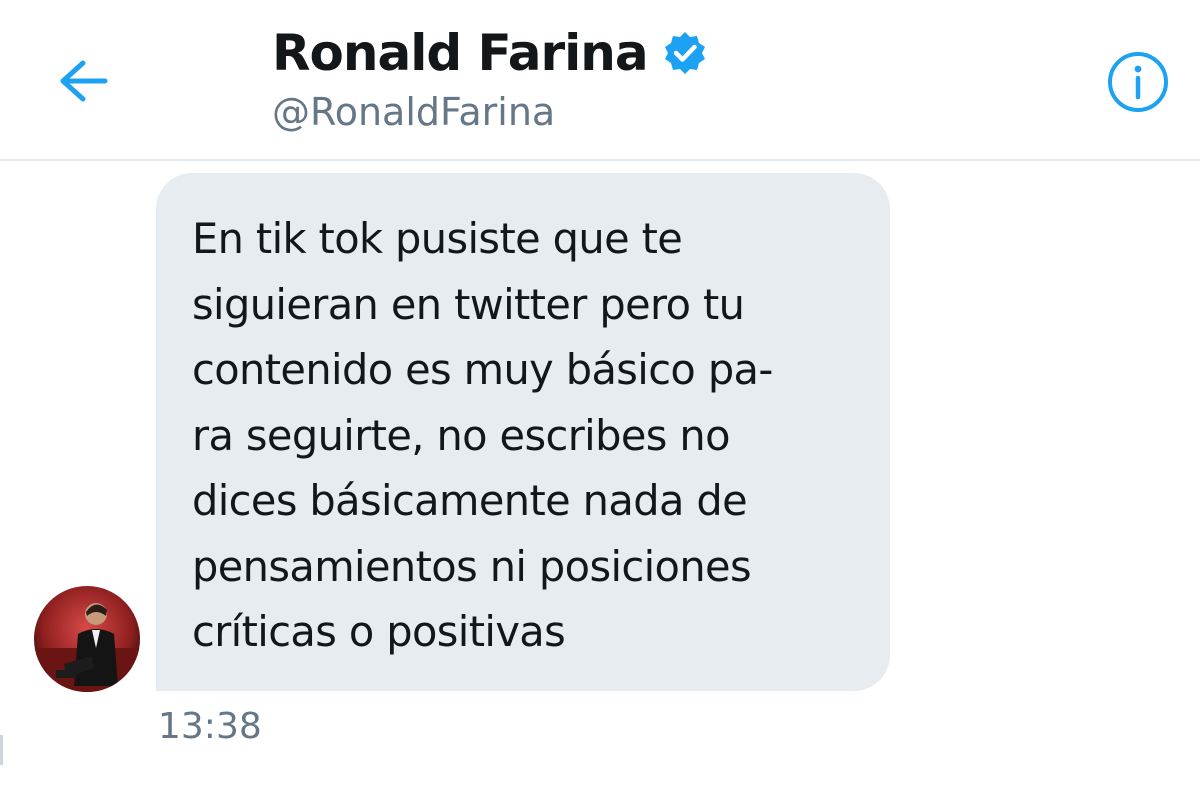 The image size is (1200, 787). I want to click on name-row: Ronald Farina, so click(490, 53).